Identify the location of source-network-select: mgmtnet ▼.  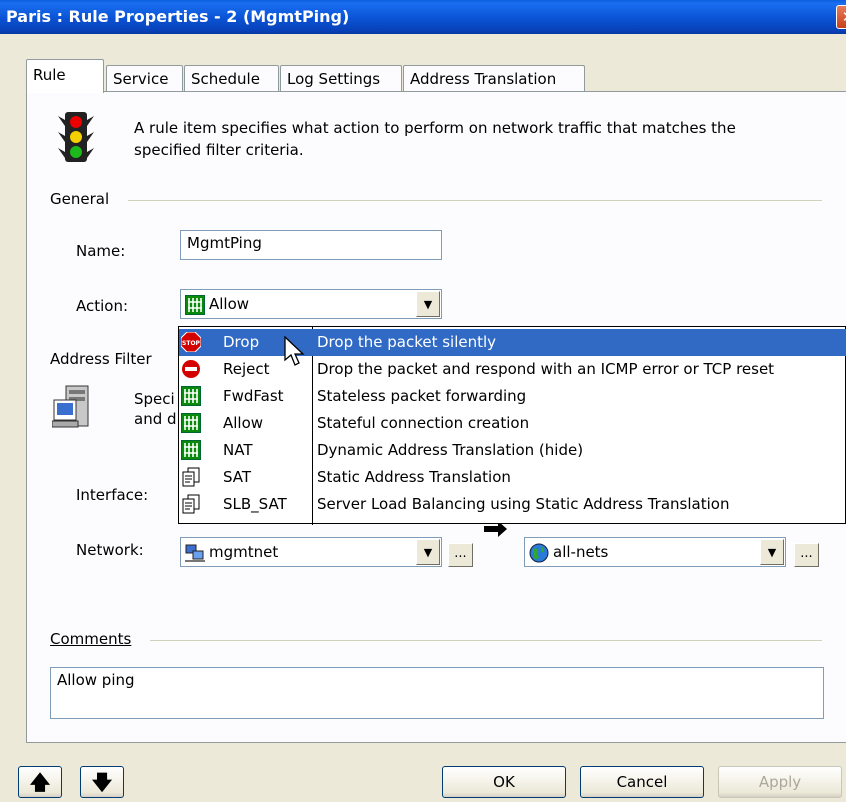
(311, 552).